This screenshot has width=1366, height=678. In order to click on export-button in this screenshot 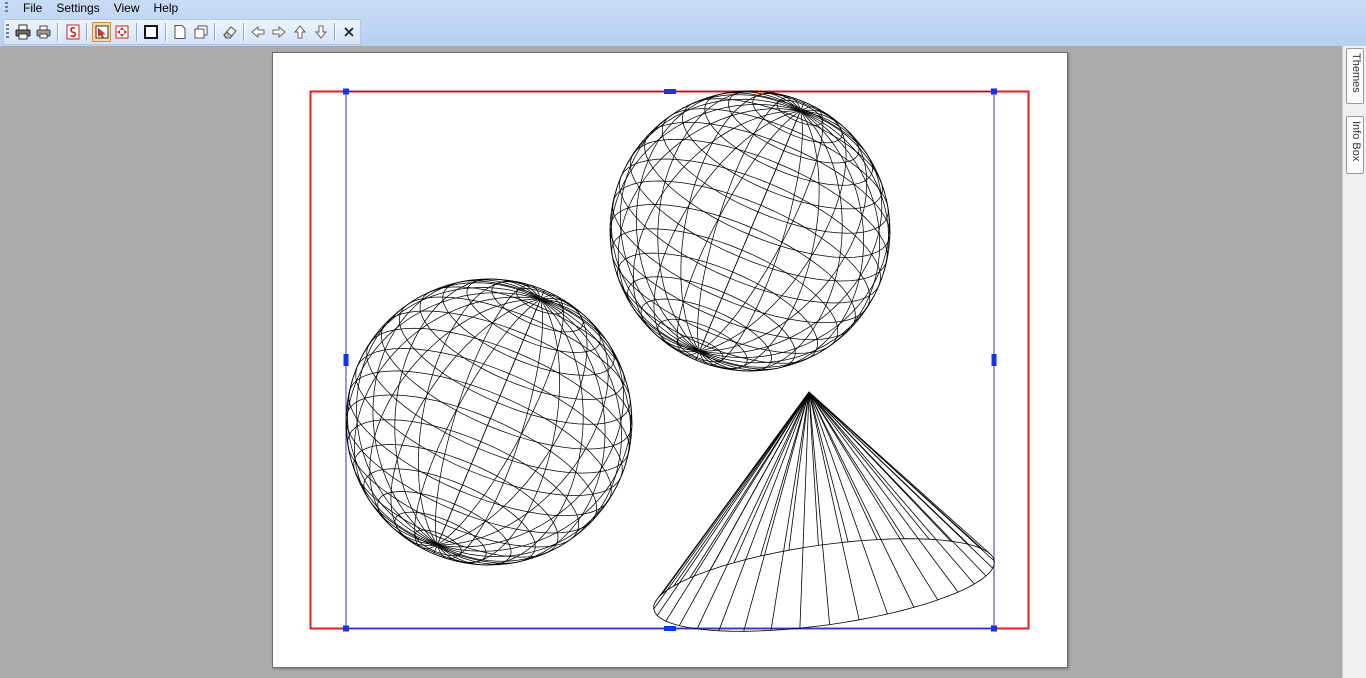, I will do `click(72, 32)`.